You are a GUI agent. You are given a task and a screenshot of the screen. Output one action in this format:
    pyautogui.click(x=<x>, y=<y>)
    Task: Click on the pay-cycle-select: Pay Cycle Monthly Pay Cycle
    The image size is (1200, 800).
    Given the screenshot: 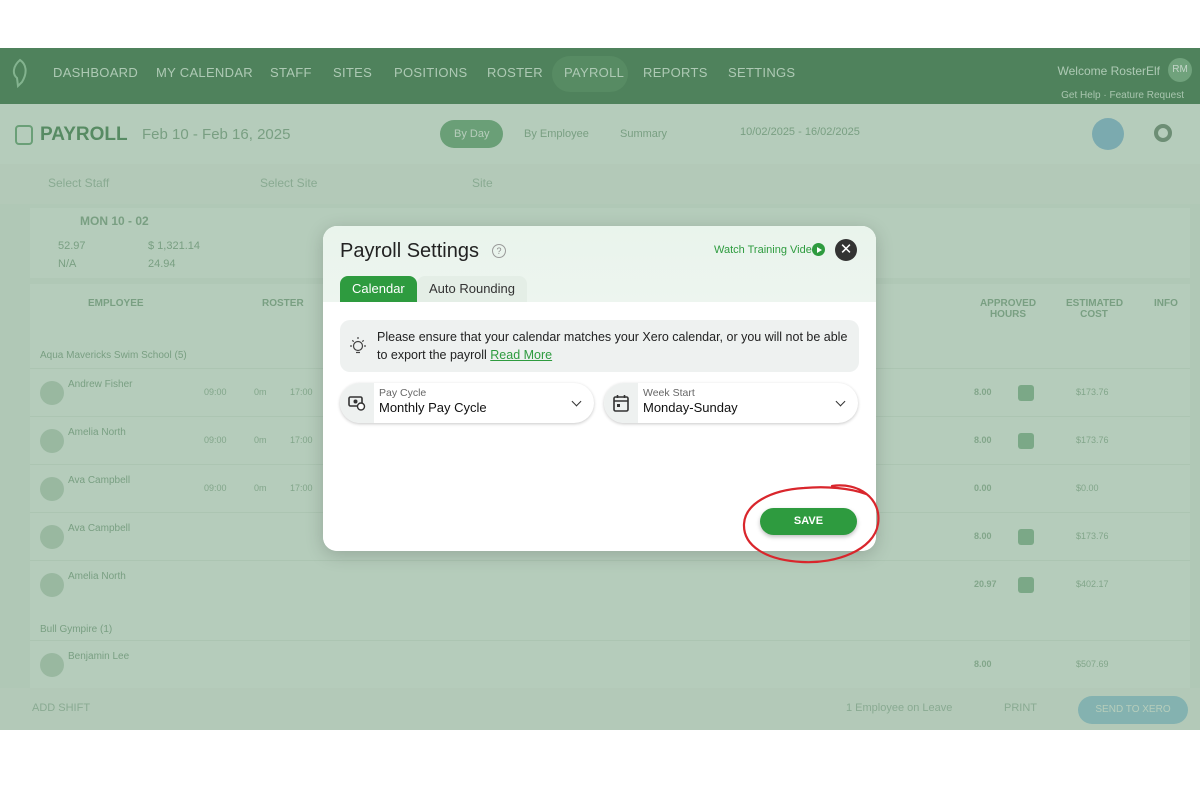 What is the action you would take?
    pyautogui.click(x=467, y=403)
    